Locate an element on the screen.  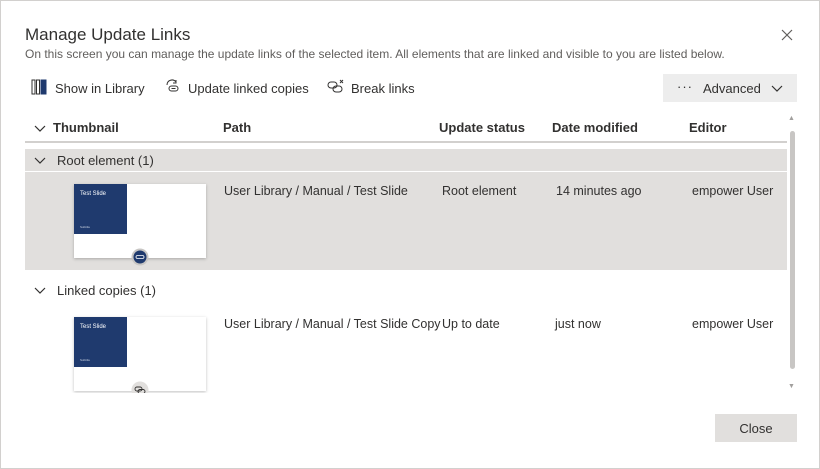
status-cell: Root element is located at coordinates (479, 191).